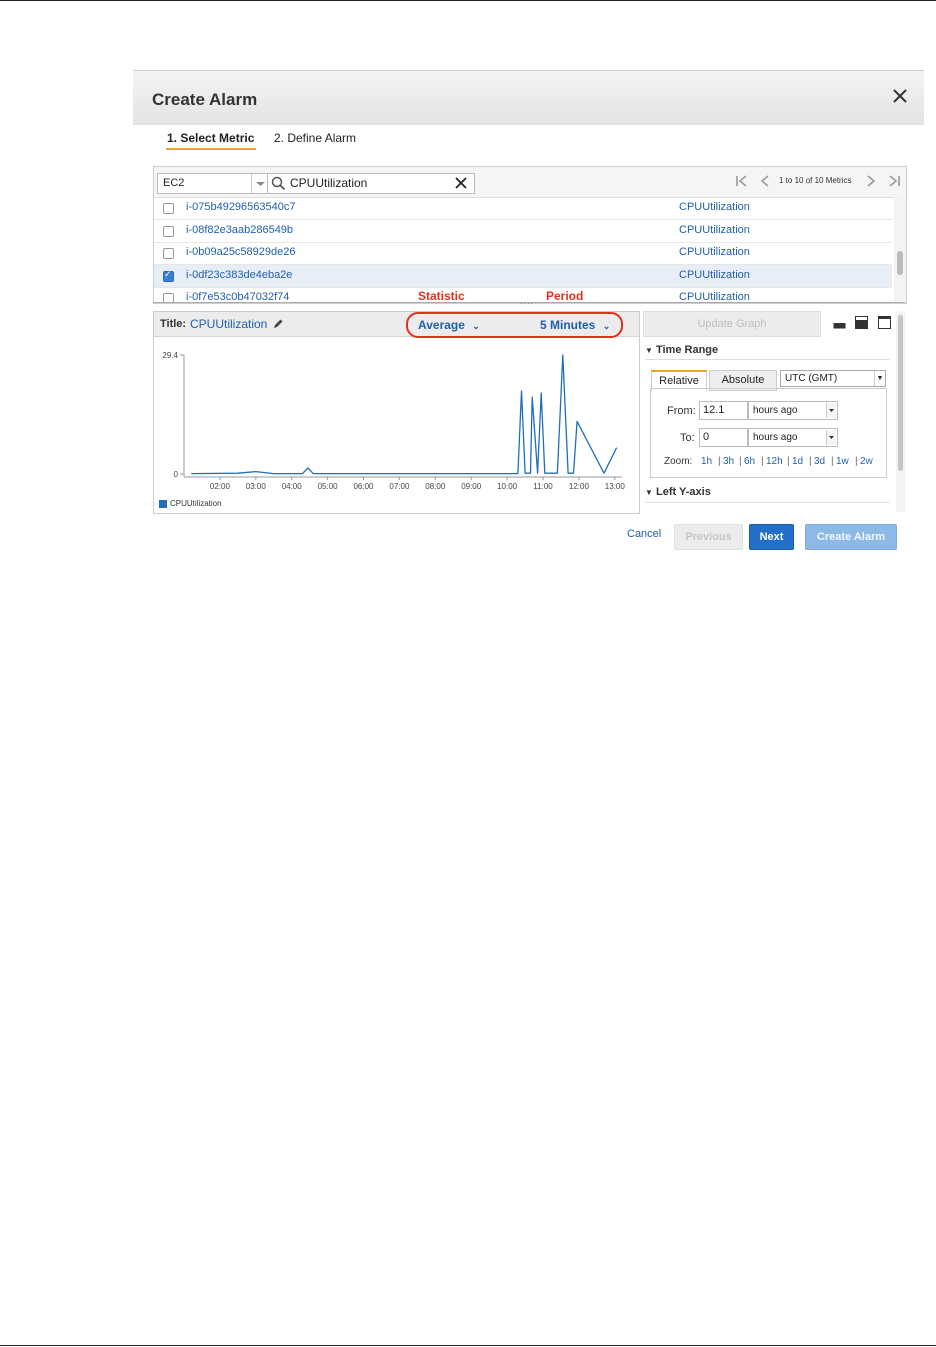 This screenshot has width=936, height=1347. I want to click on left-y-axis-heading: ▼ Left Y-axis, so click(678, 492).